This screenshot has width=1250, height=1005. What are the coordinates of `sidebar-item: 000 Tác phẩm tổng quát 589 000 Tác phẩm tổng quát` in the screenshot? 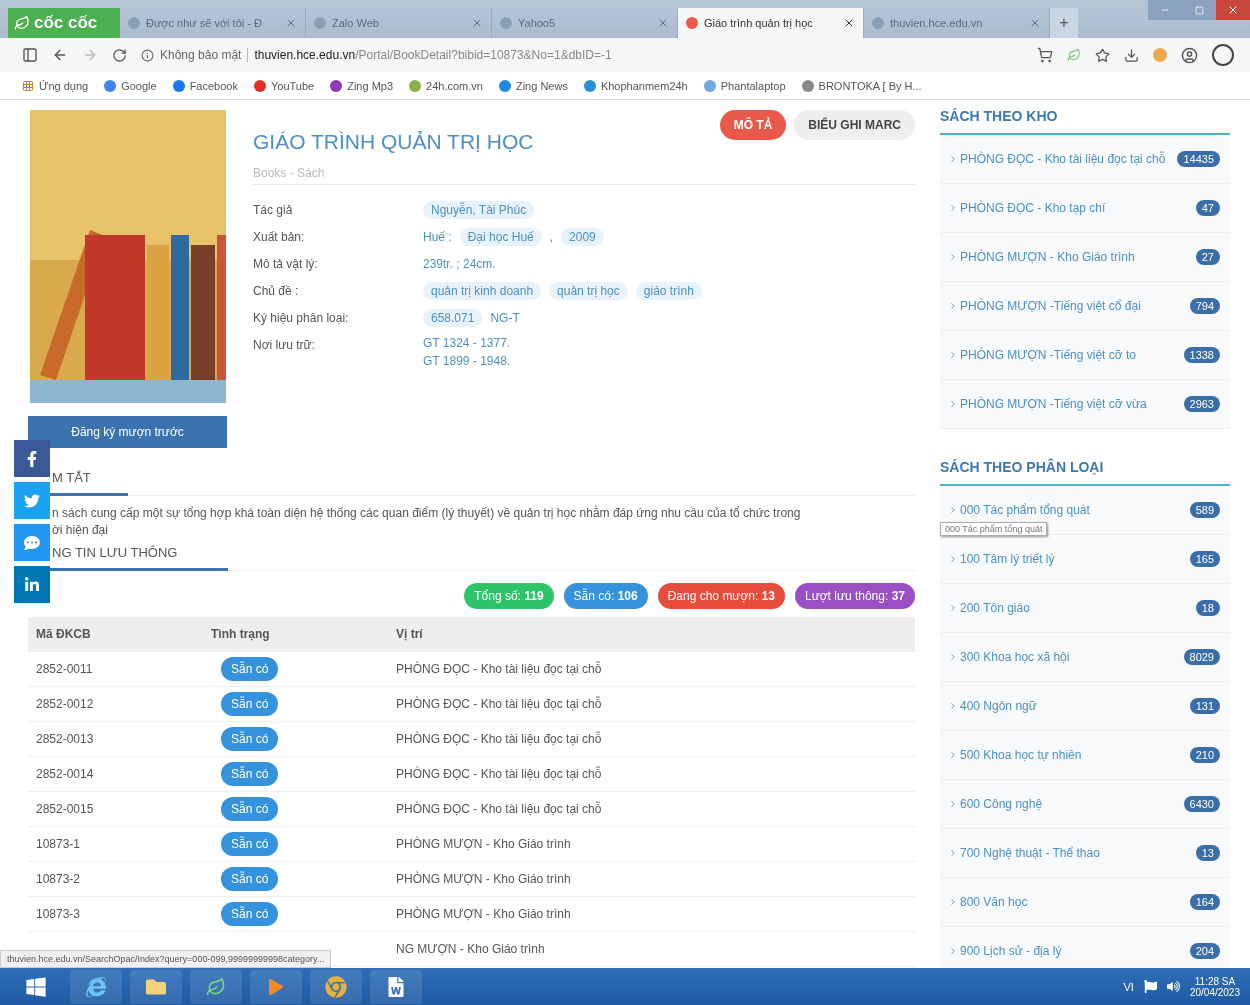 It's located at (1085, 510).